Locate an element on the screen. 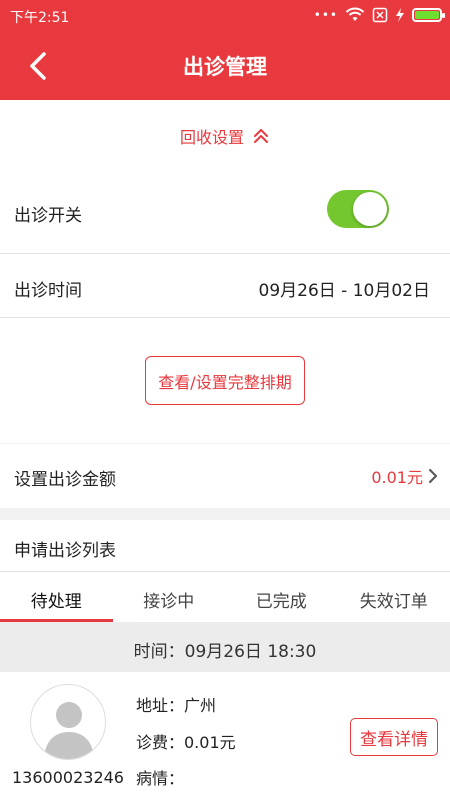  tab-expired: 失效订单 is located at coordinates (394, 597).